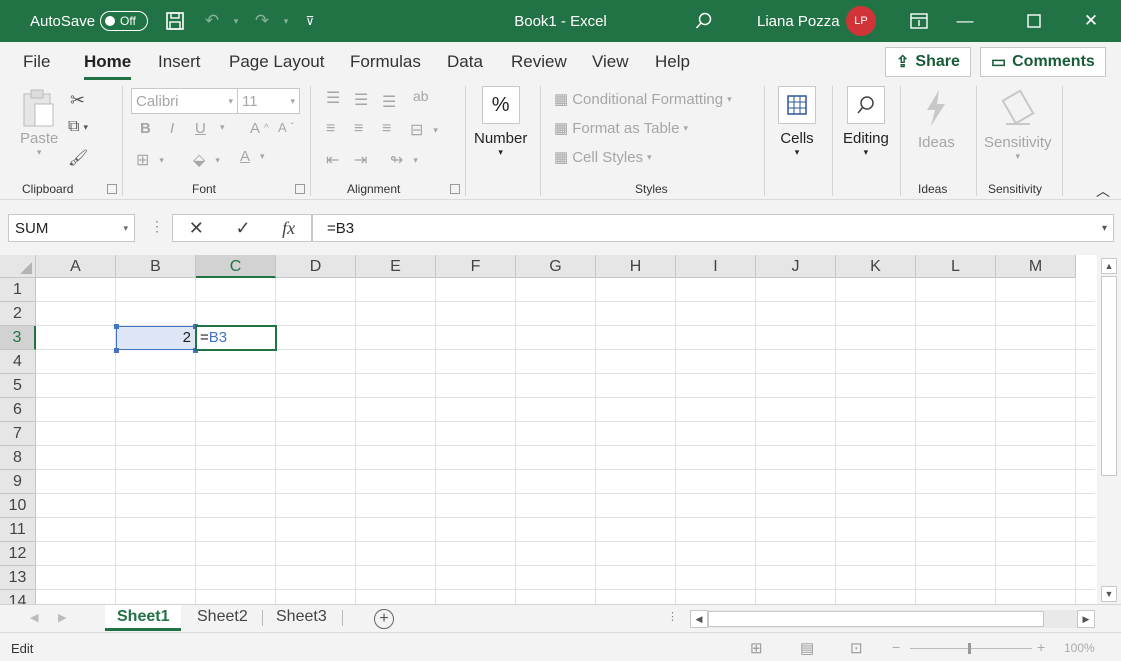 This screenshot has width=1121, height=661. What do you see at coordinates (866, 122) in the screenshot?
I see `editing-button: Editing ▾` at bounding box center [866, 122].